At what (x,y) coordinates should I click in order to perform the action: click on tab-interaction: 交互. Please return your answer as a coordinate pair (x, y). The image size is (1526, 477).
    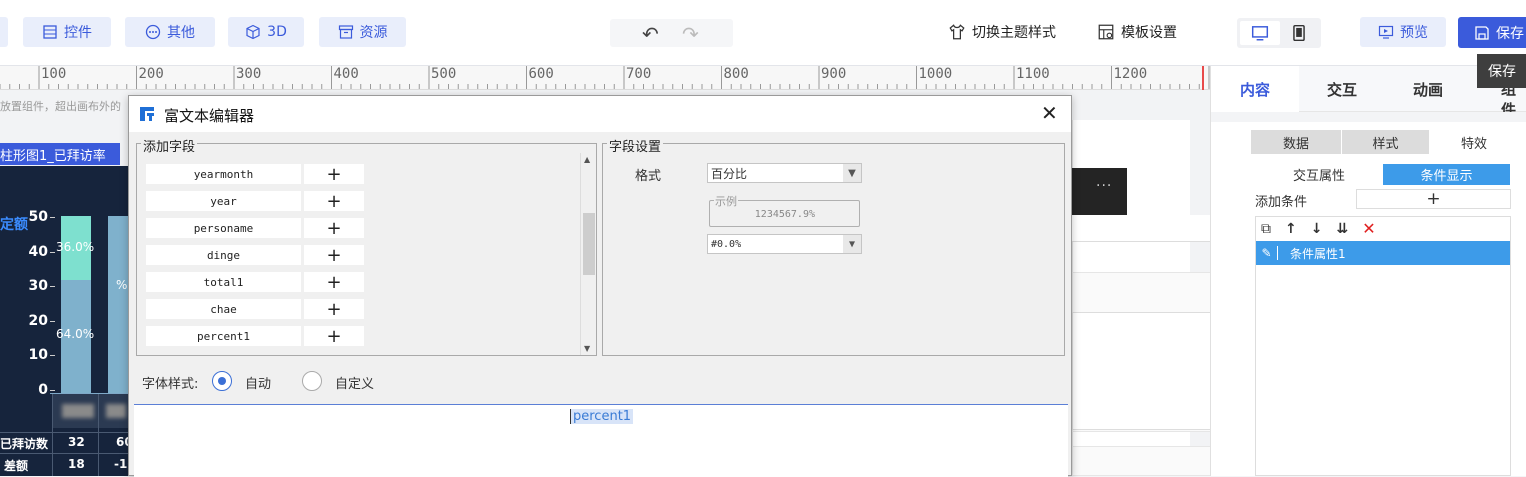
    Looking at the image, I should click on (1342, 89).